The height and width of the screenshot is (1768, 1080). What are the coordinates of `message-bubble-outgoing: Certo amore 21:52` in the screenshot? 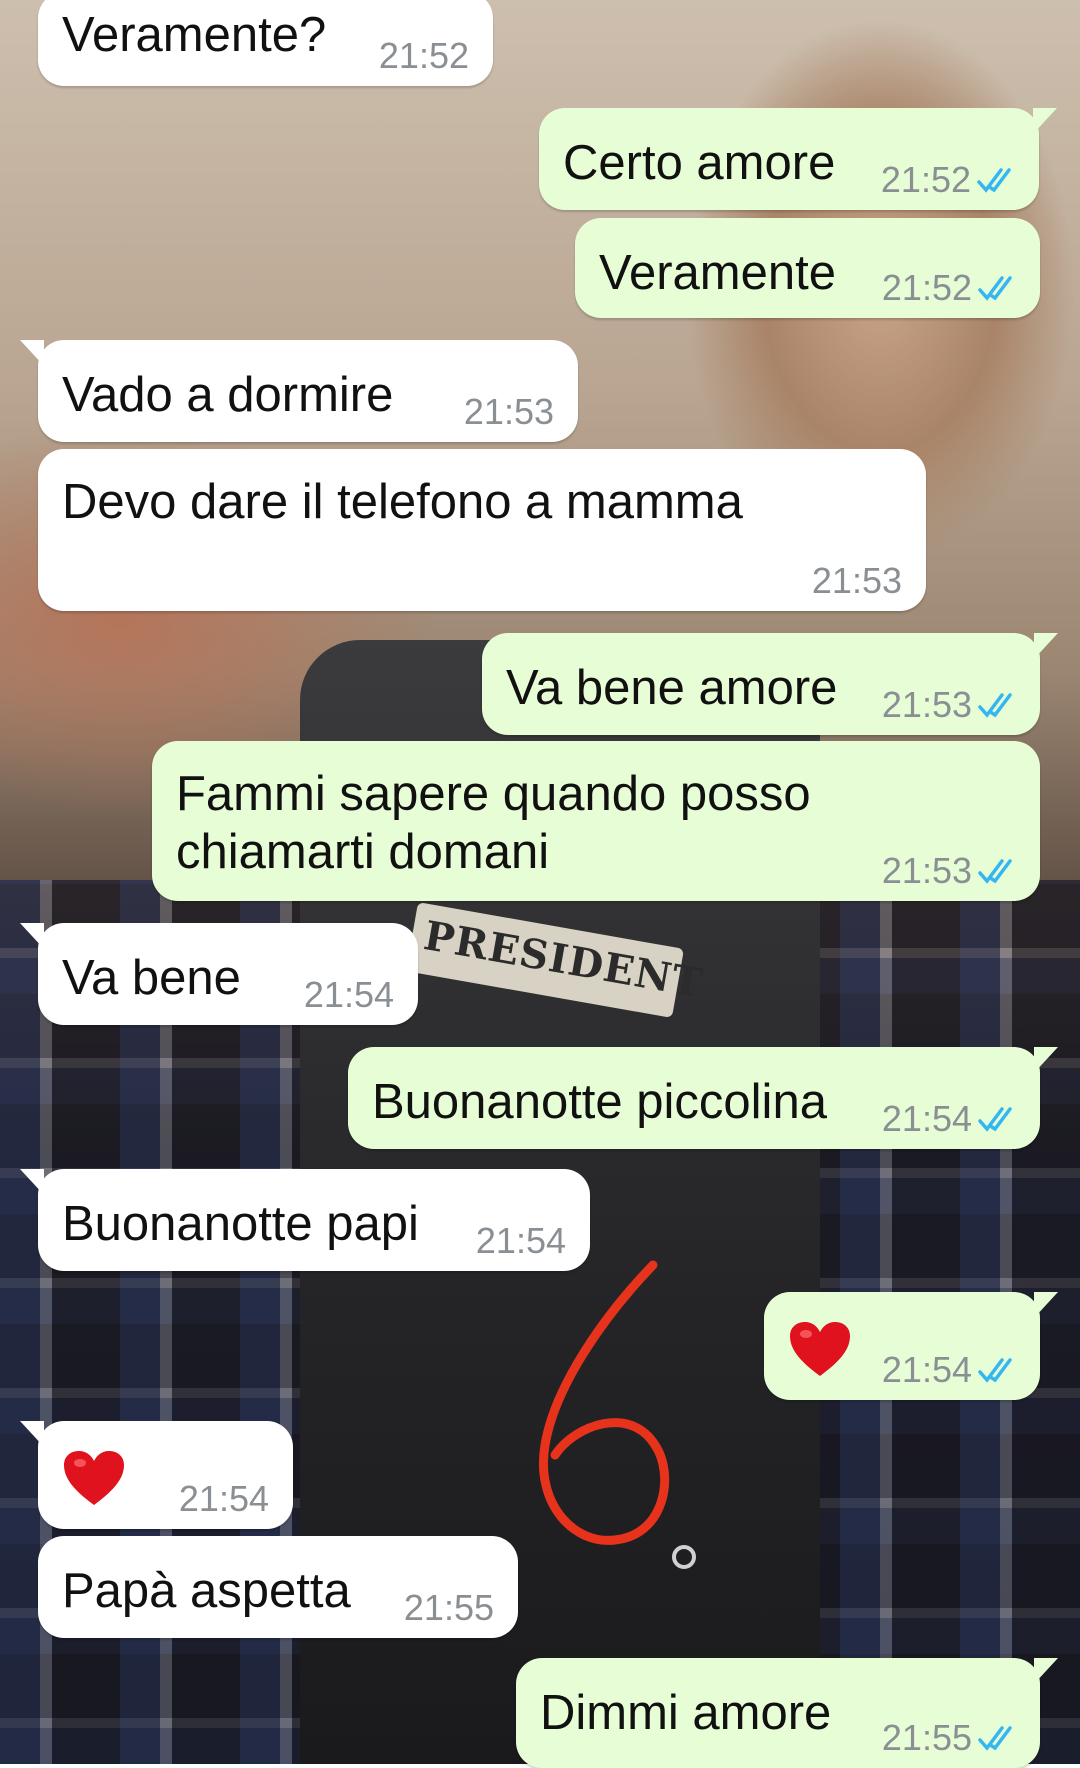 It's located at (798, 159).